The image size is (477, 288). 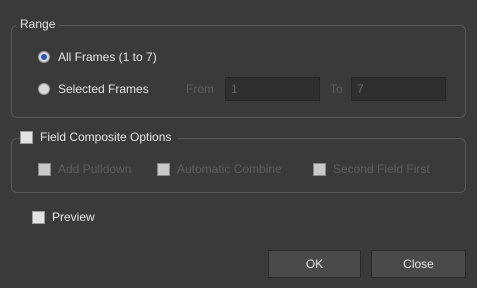 I want to click on selected-frames-label: Selected Frames, so click(x=103, y=89).